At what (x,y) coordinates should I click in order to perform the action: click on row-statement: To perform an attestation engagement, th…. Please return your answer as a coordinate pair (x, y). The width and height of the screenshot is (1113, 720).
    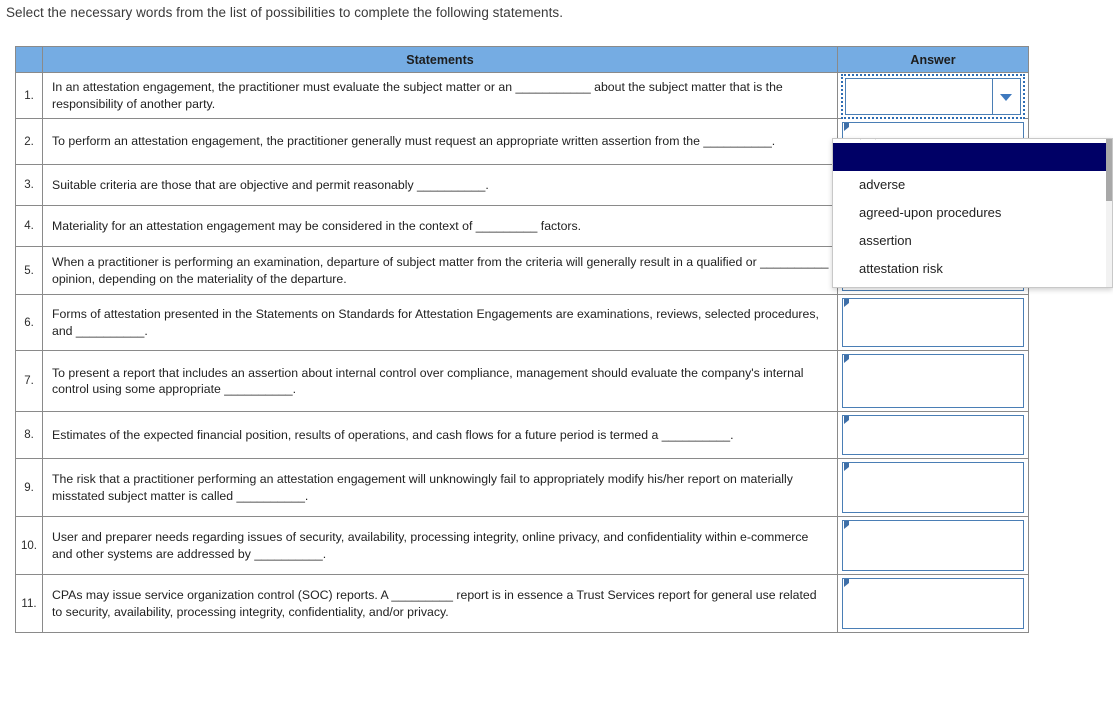
    Looking at the image, I should click on (440, 141).